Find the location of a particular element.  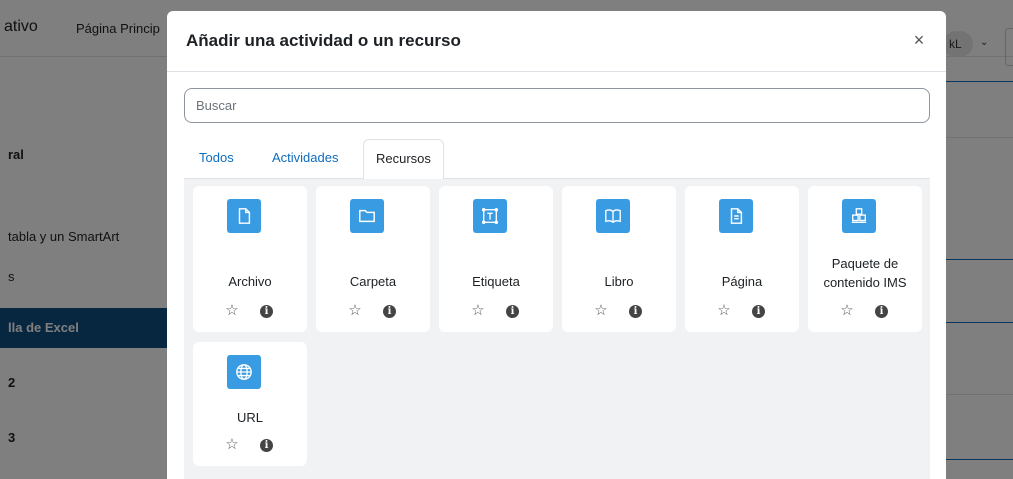

boxes-icon is located at coordinates (859, 216).